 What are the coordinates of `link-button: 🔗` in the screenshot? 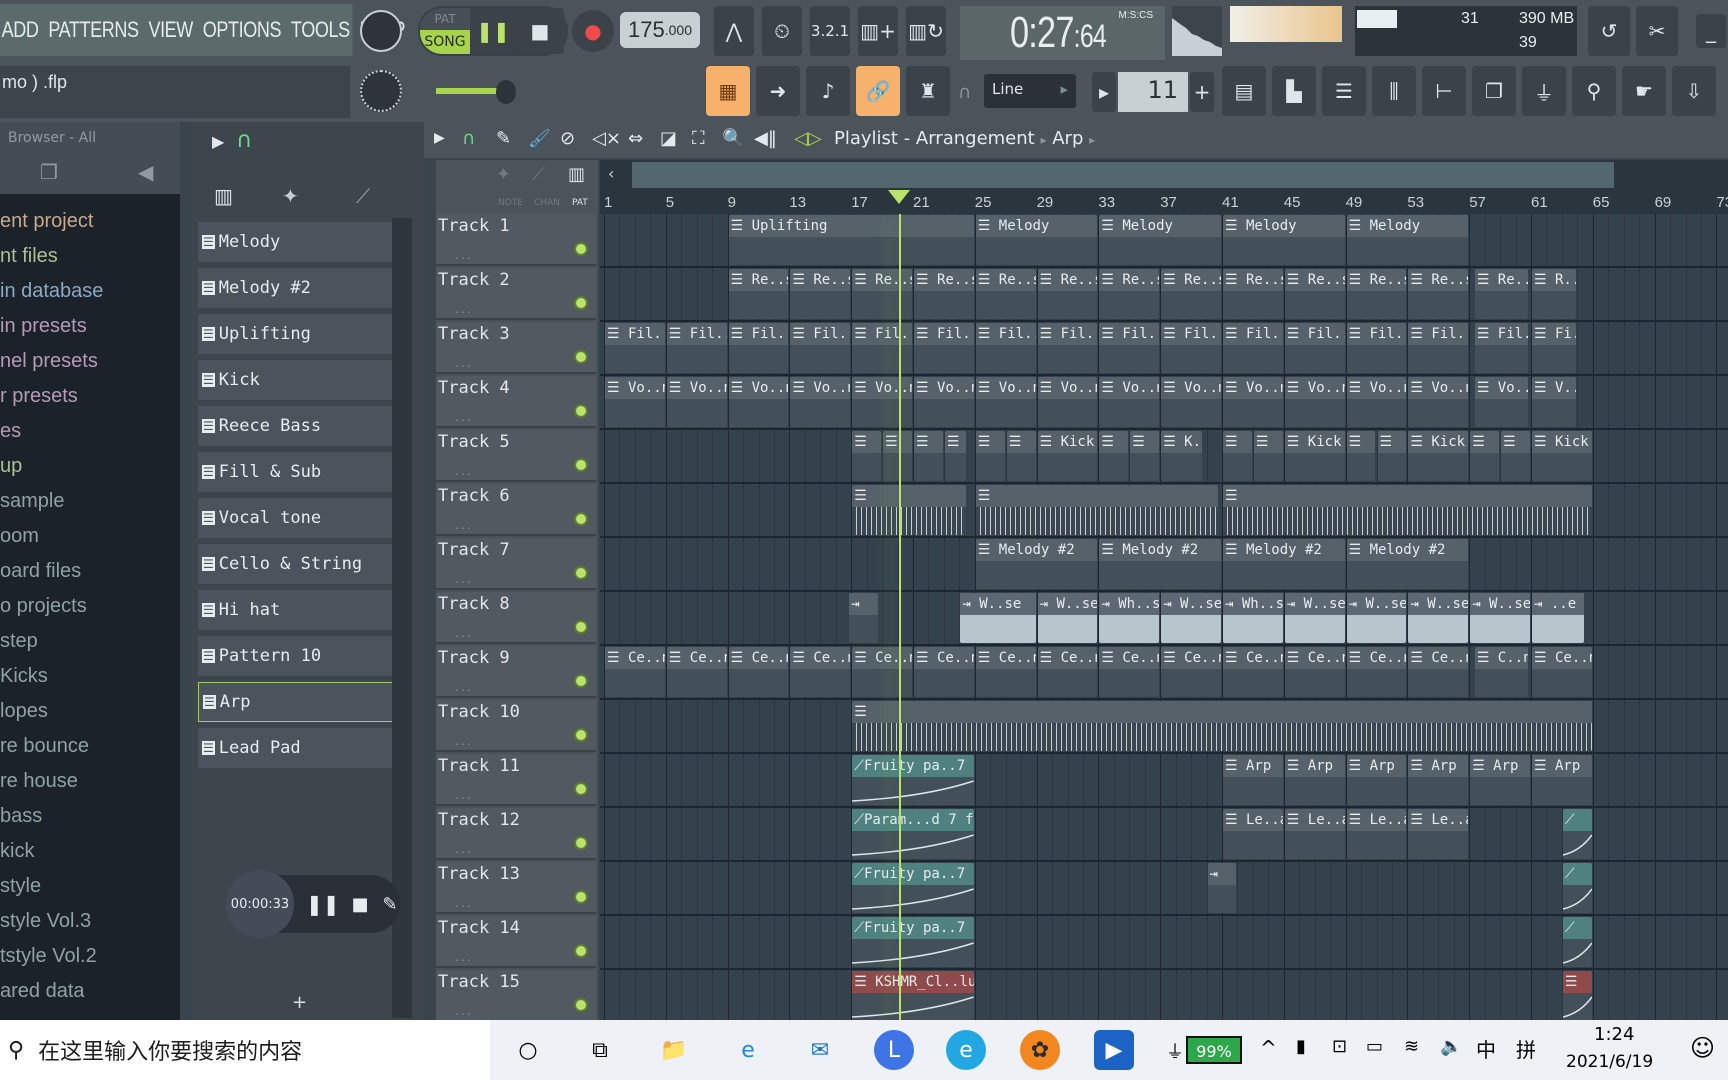 It's located at (878, 91).